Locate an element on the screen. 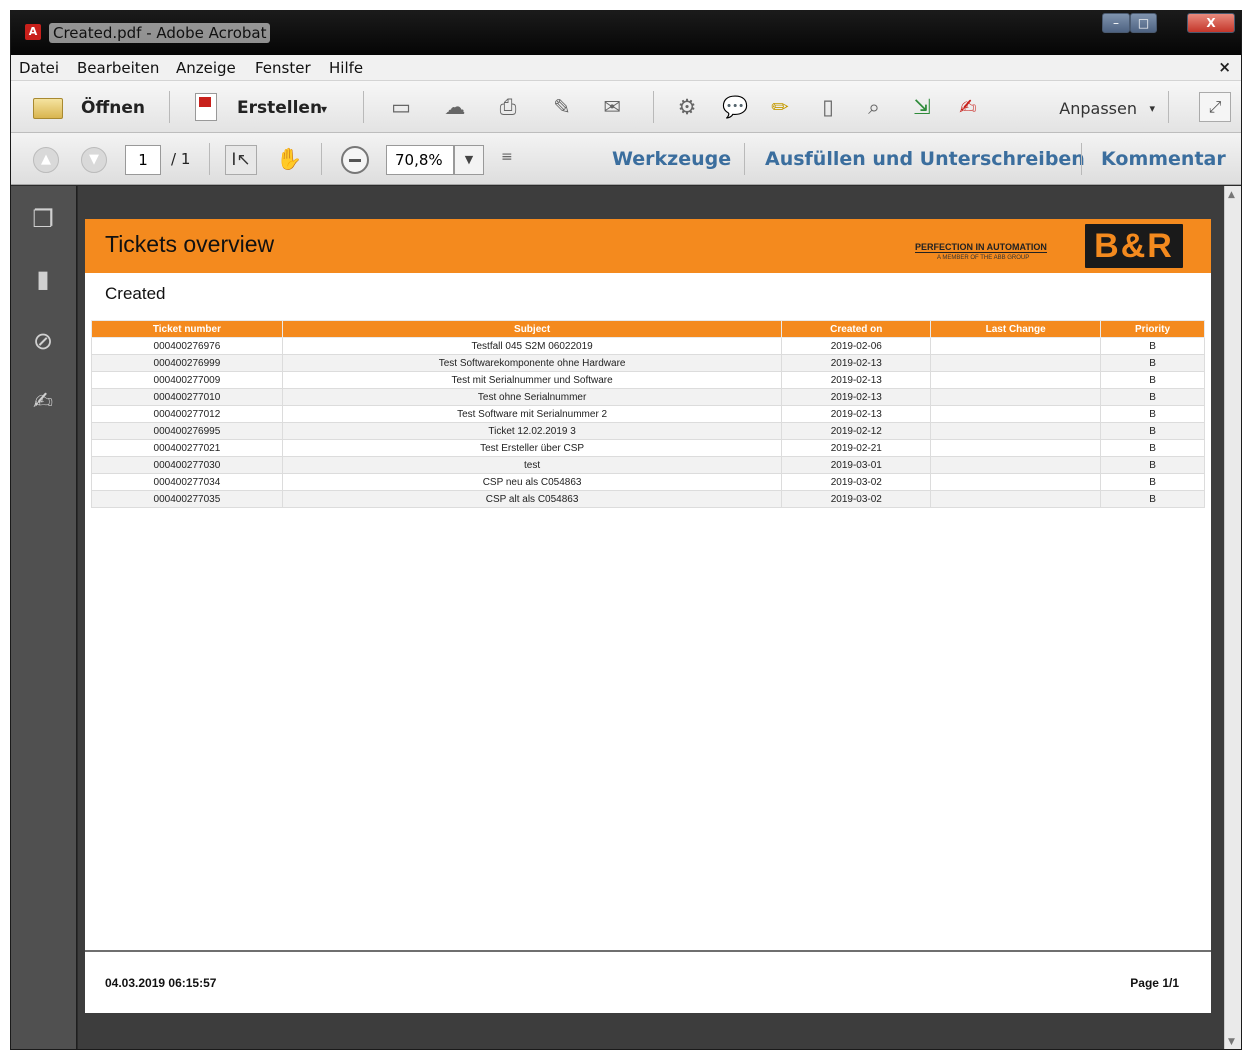 The height and width of the screenshot is (1050, 1242). next-page-icon: ▼ is located at coordinates (94, 160).